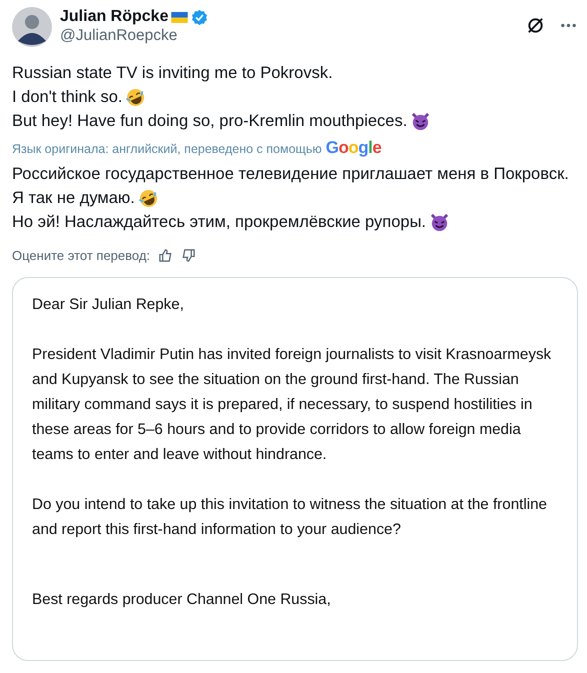 The width and height of the screenshot is (587, 673). I want to click on tweet-text: Я так не думаю., so click(73, 198).